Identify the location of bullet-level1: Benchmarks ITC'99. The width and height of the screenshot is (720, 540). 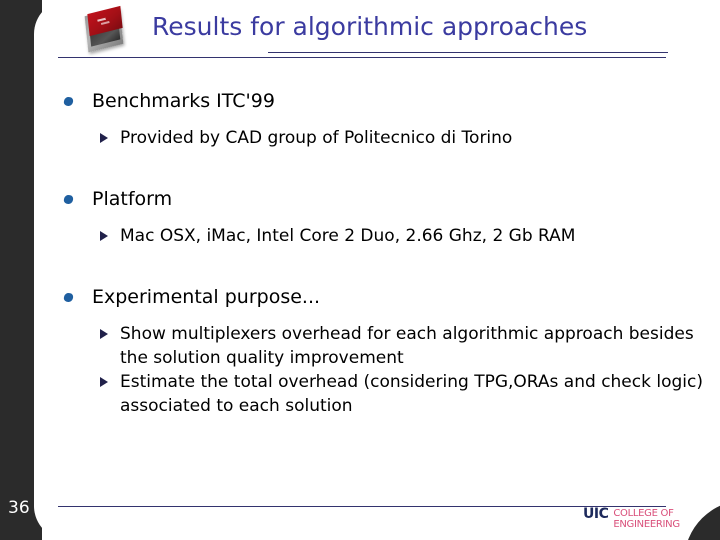
(381, 101).